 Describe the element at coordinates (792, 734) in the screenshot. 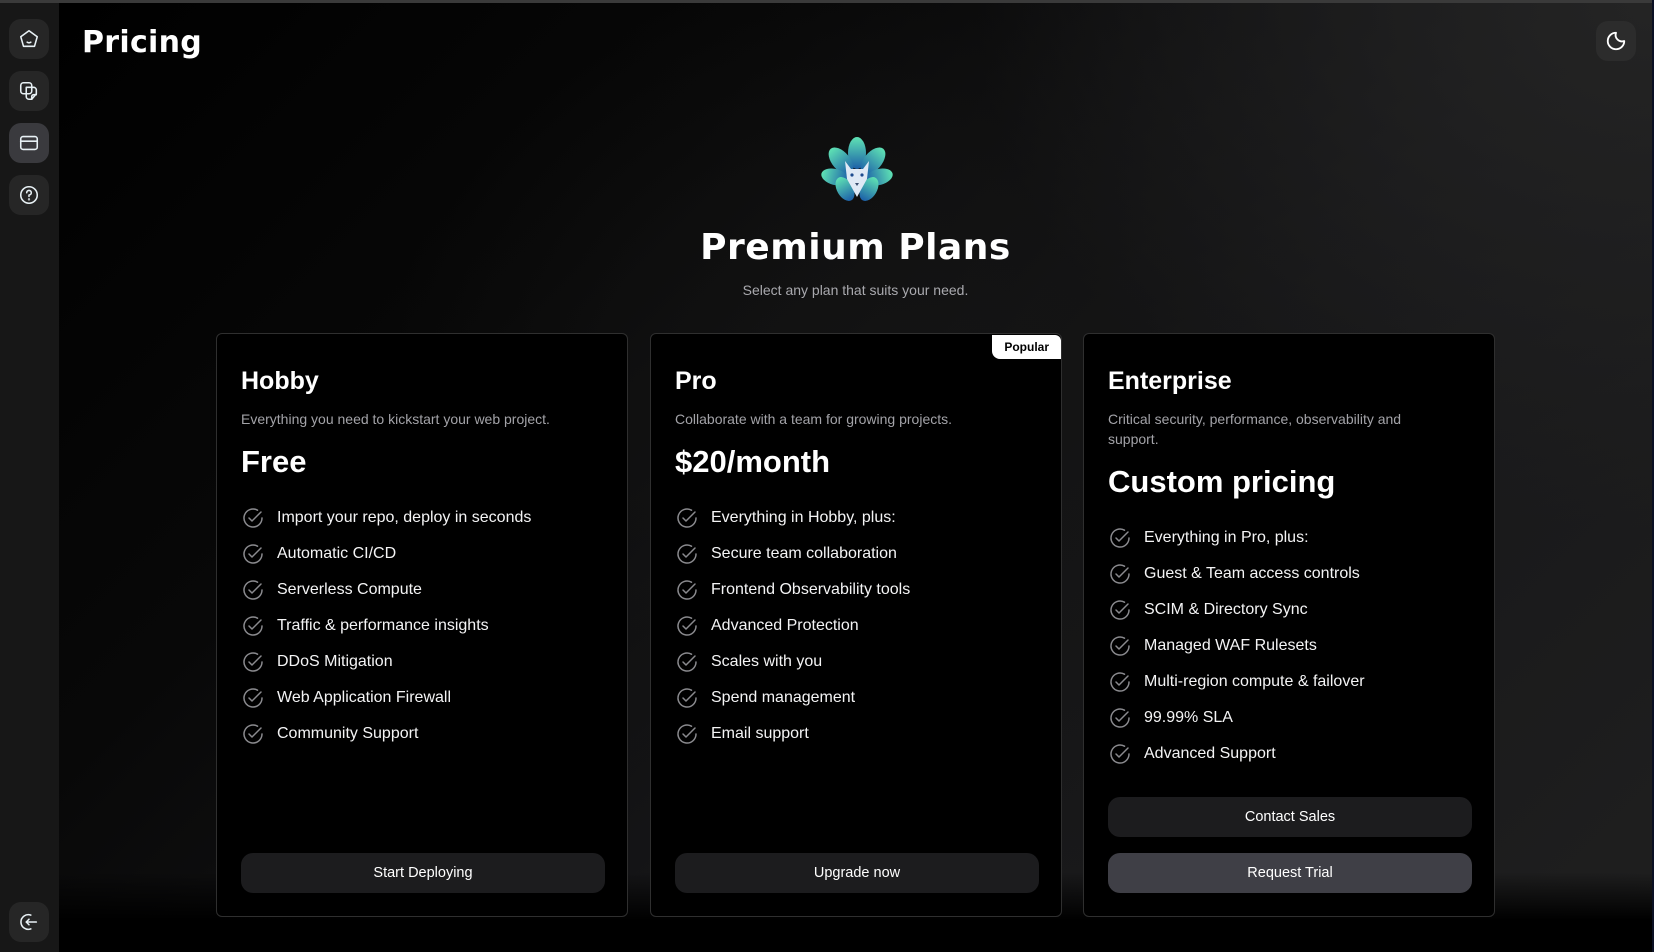

I see `feature-item: Email support` at that location.